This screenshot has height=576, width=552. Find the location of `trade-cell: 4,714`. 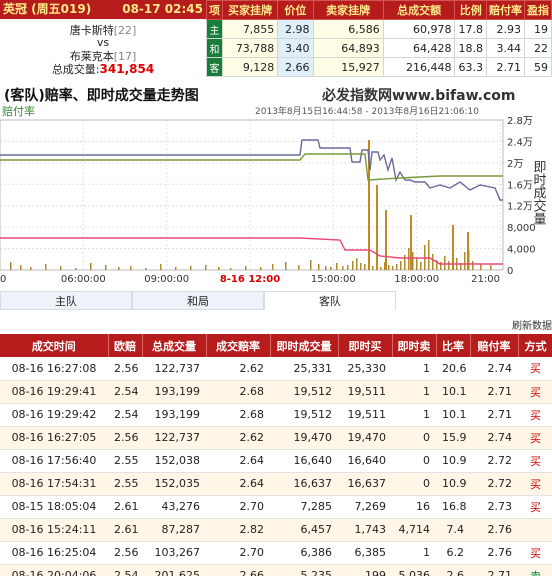

trade-cell: 4,714 is located at coordinates (414, 530).